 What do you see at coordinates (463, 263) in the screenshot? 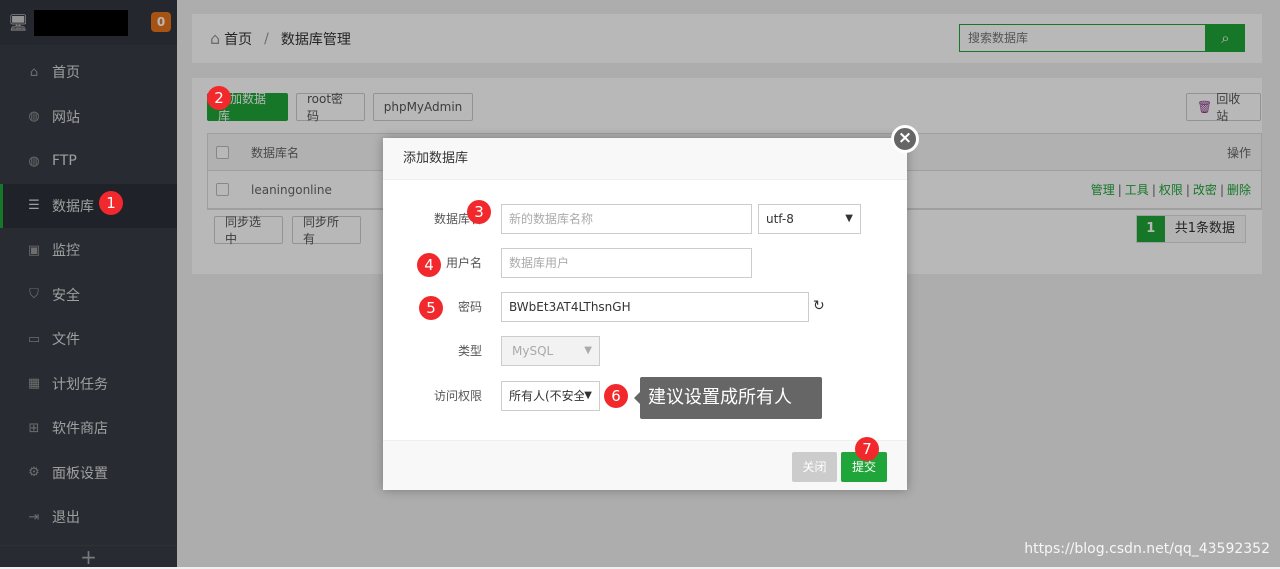
I see `username-label: 用户名` at bounding box center [463, 263].